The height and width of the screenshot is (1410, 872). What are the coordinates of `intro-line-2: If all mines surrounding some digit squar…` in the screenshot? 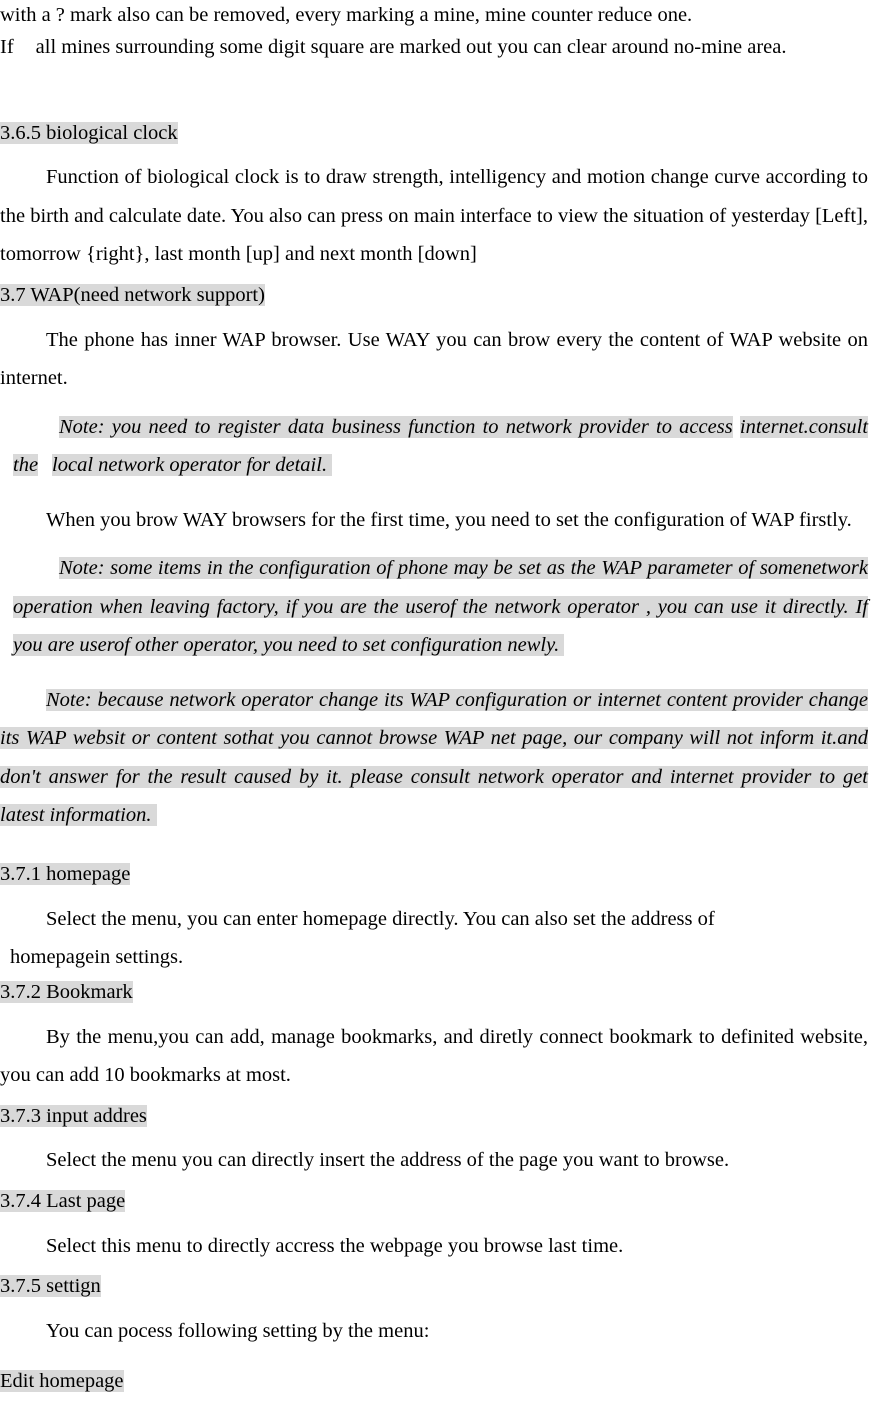 It's located at (436, 48).